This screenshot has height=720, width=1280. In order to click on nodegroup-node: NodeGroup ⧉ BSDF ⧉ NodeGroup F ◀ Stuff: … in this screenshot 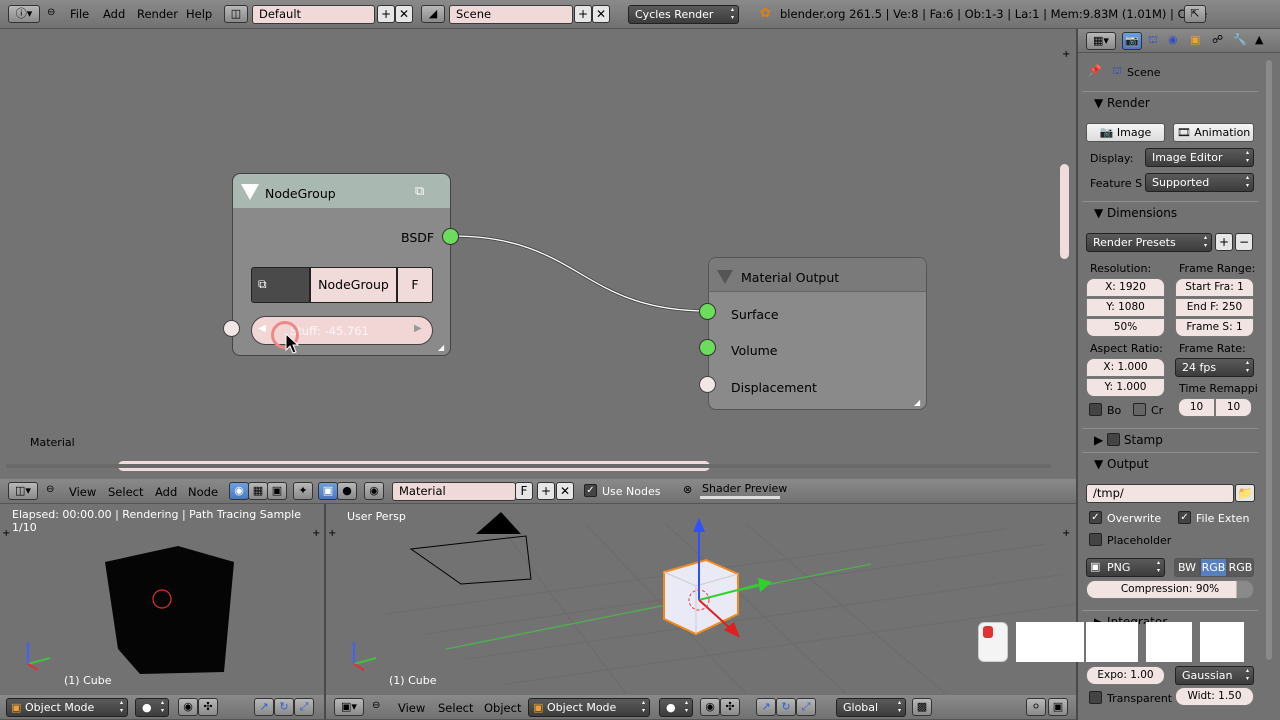, I will do `click(341, 264)`.